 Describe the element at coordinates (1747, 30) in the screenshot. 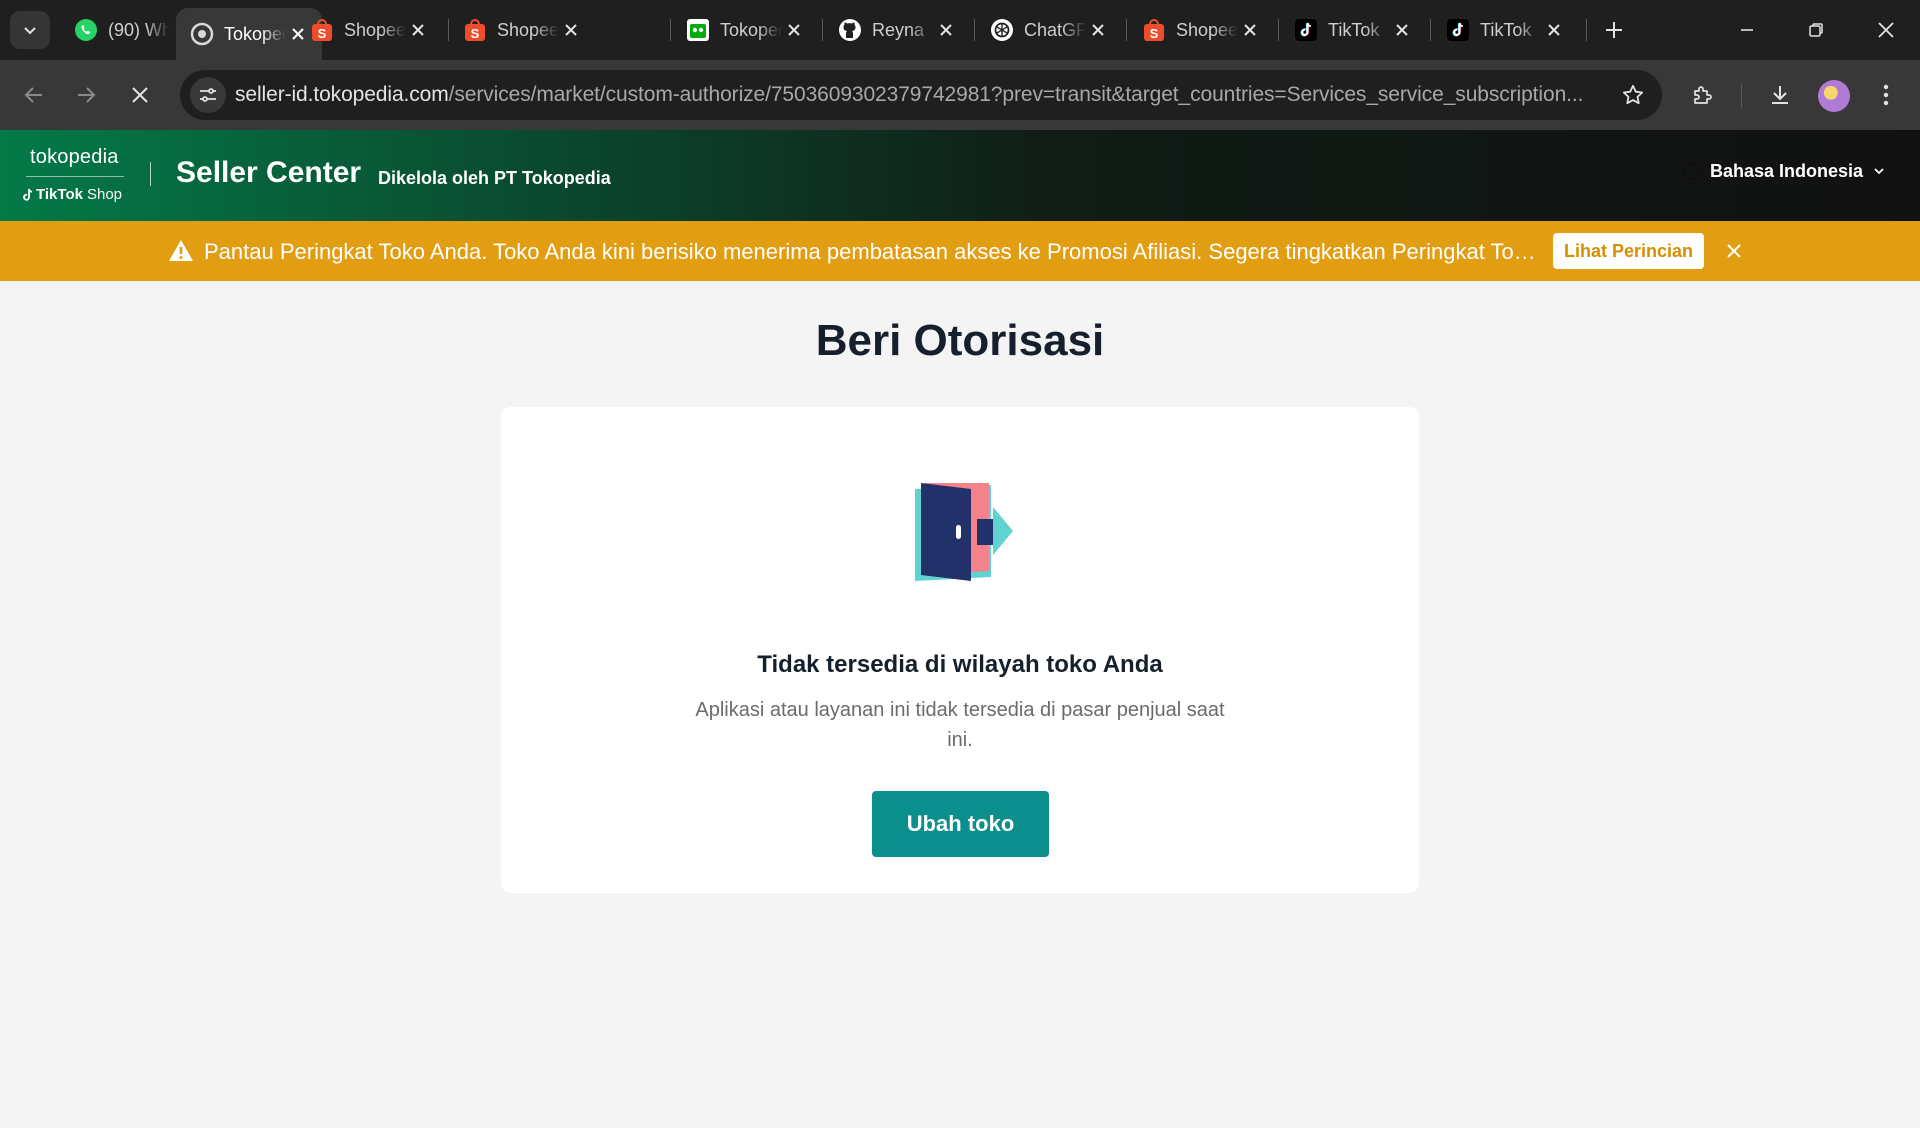

I see `minimize-button` at that location.